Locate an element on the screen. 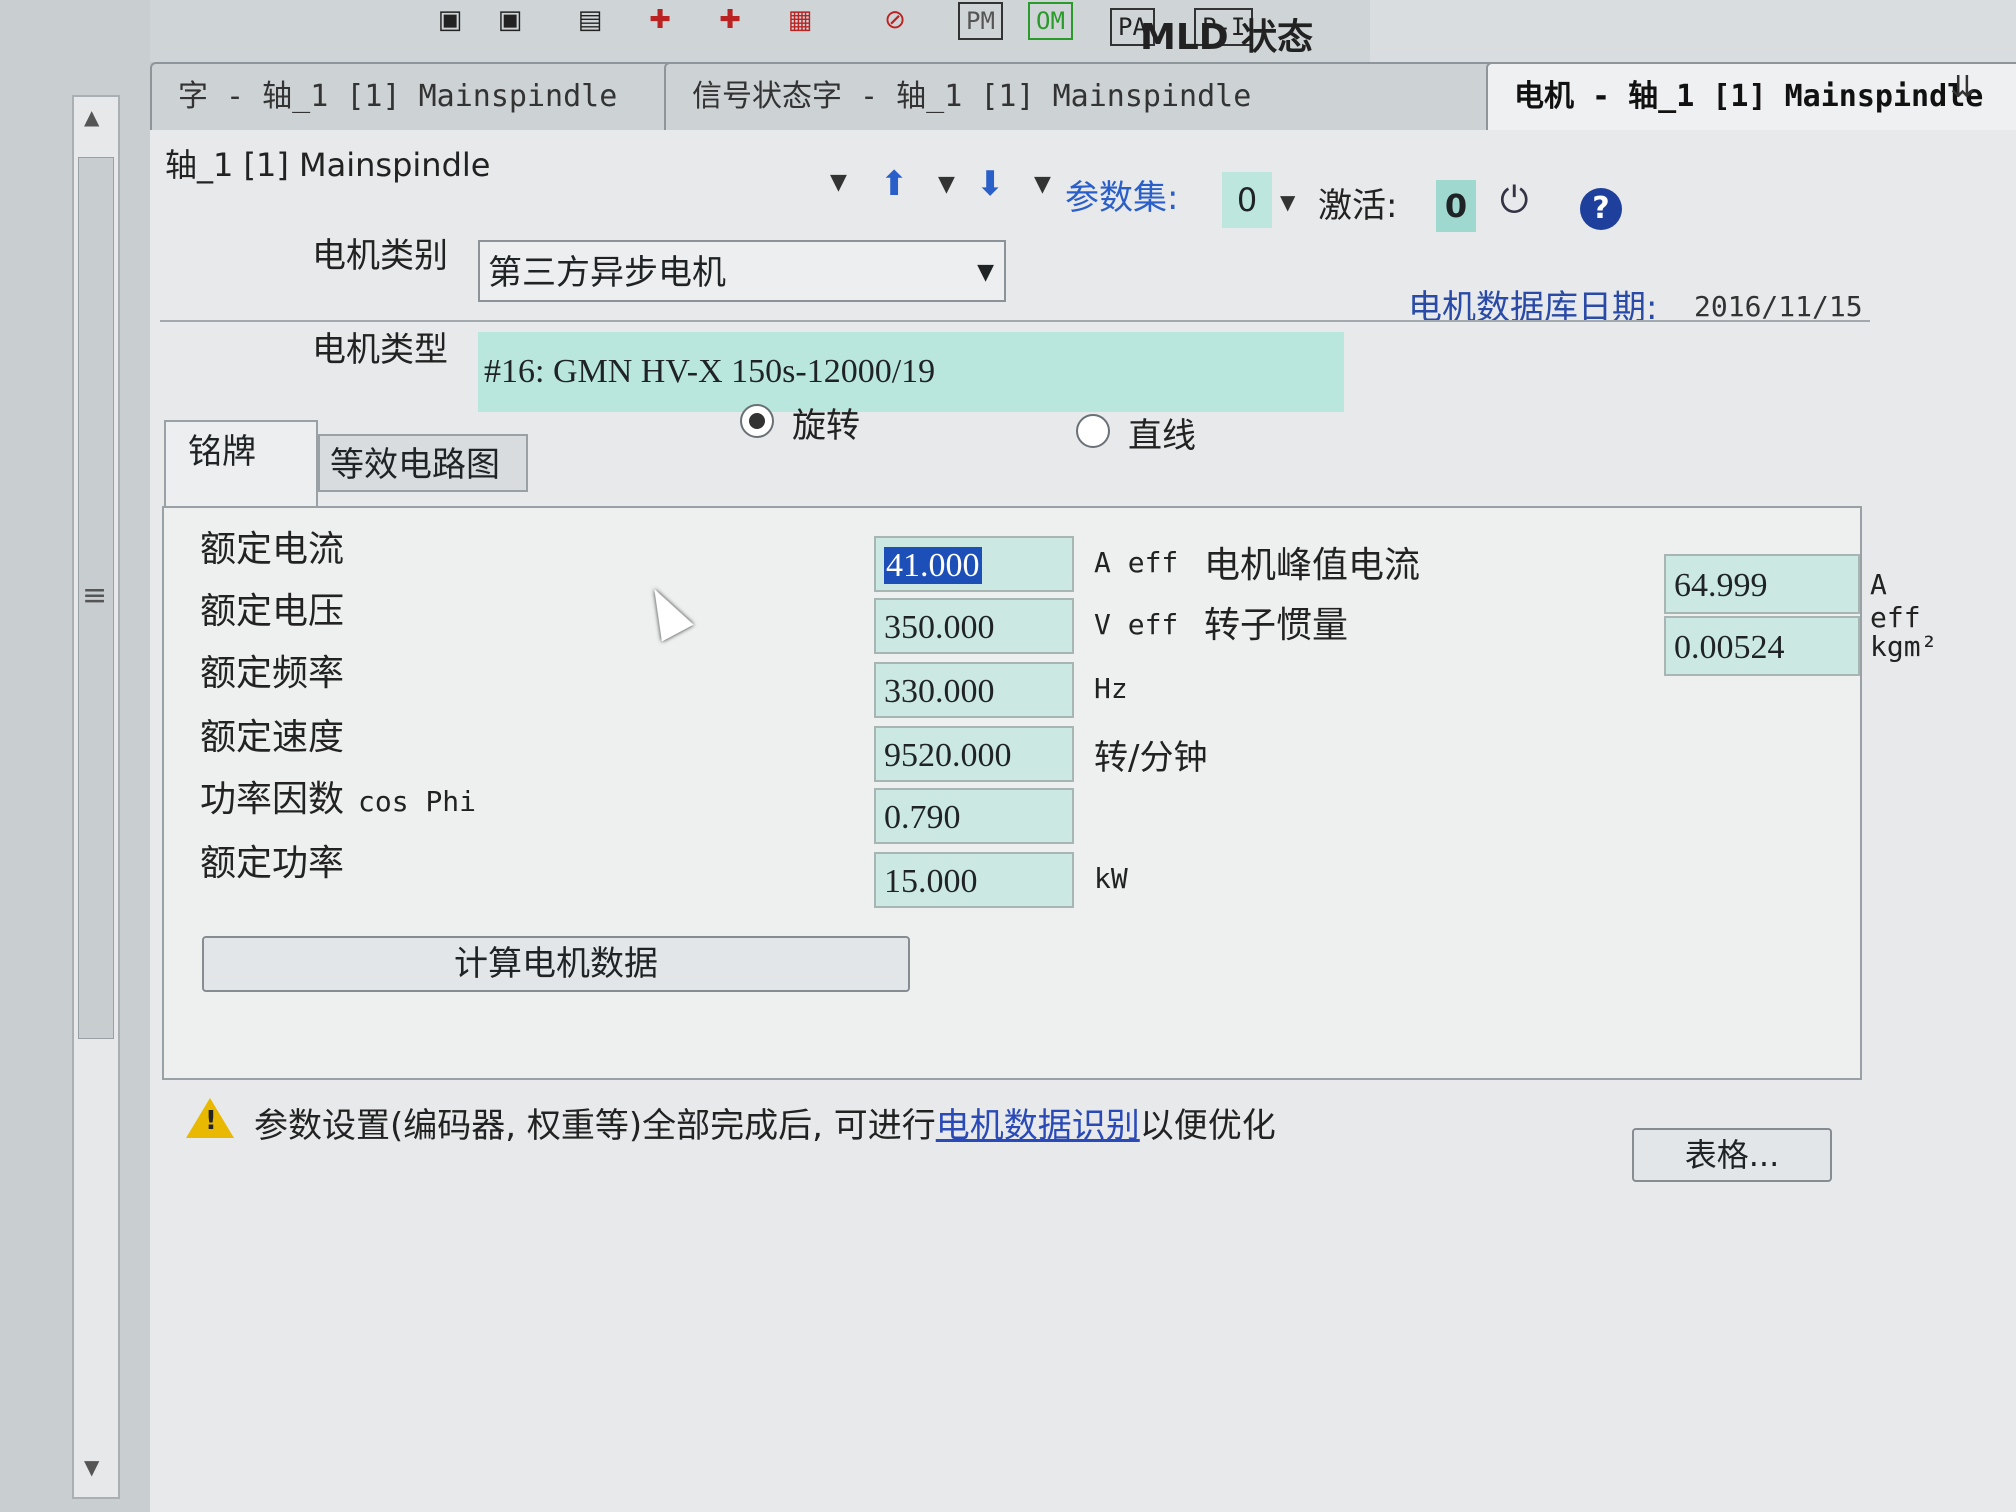 This screenshot has width=2016, height=1512. radio-dot is located at coordinates (757, 421).